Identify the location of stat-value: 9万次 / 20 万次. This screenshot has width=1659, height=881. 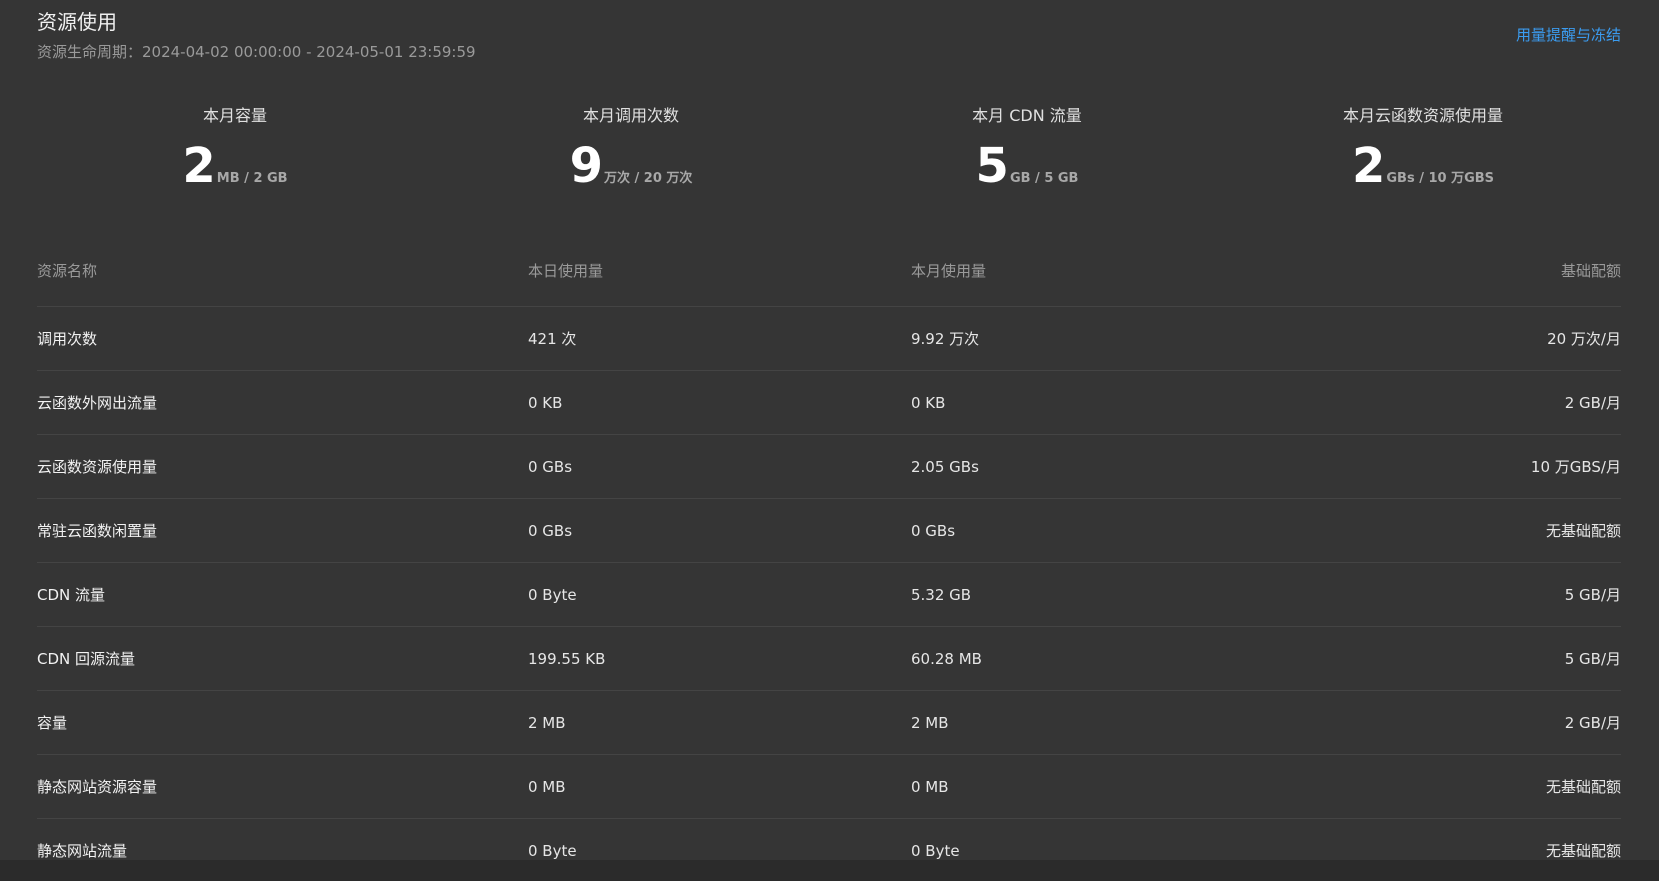
(631, 166).